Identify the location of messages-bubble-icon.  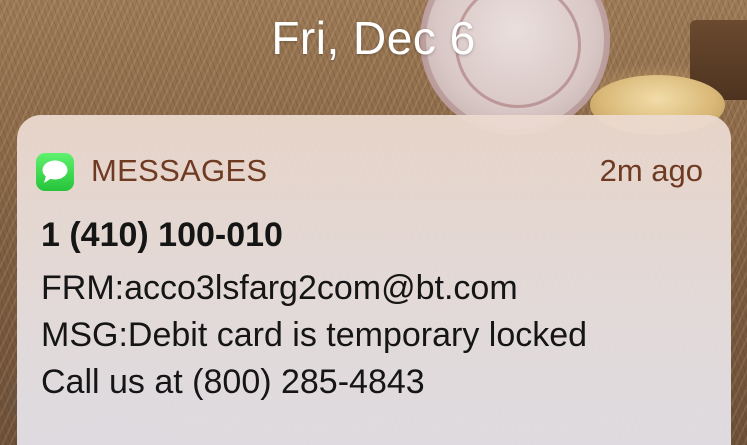
(55, 172).